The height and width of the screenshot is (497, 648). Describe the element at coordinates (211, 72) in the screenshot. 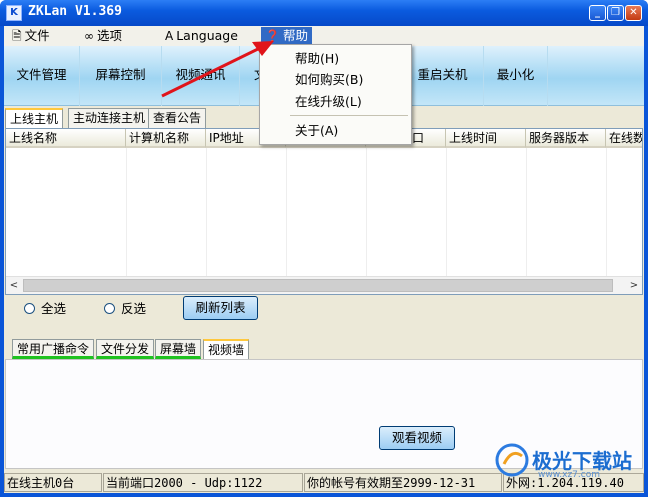

I see `arrow-shaft` at that location.